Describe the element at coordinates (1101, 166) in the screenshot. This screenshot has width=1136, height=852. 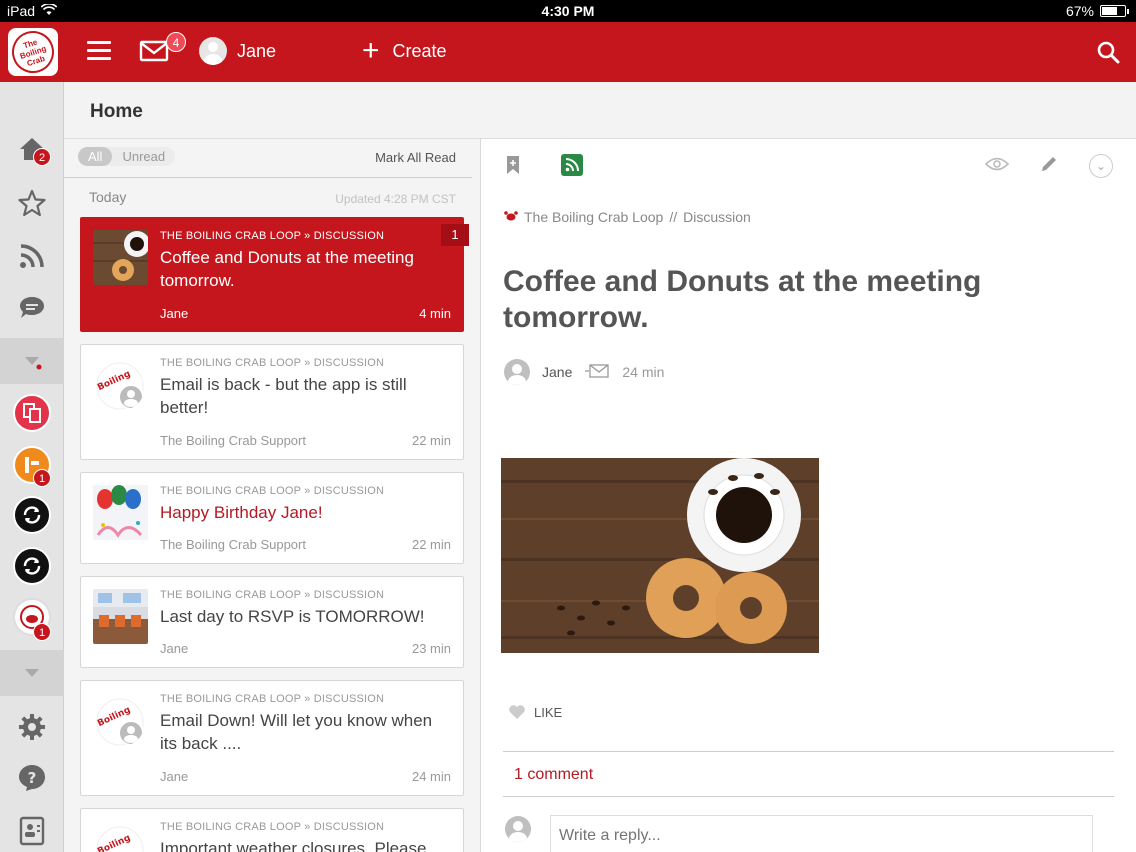
I see `chevron-down-icon: ⌄` at that location.